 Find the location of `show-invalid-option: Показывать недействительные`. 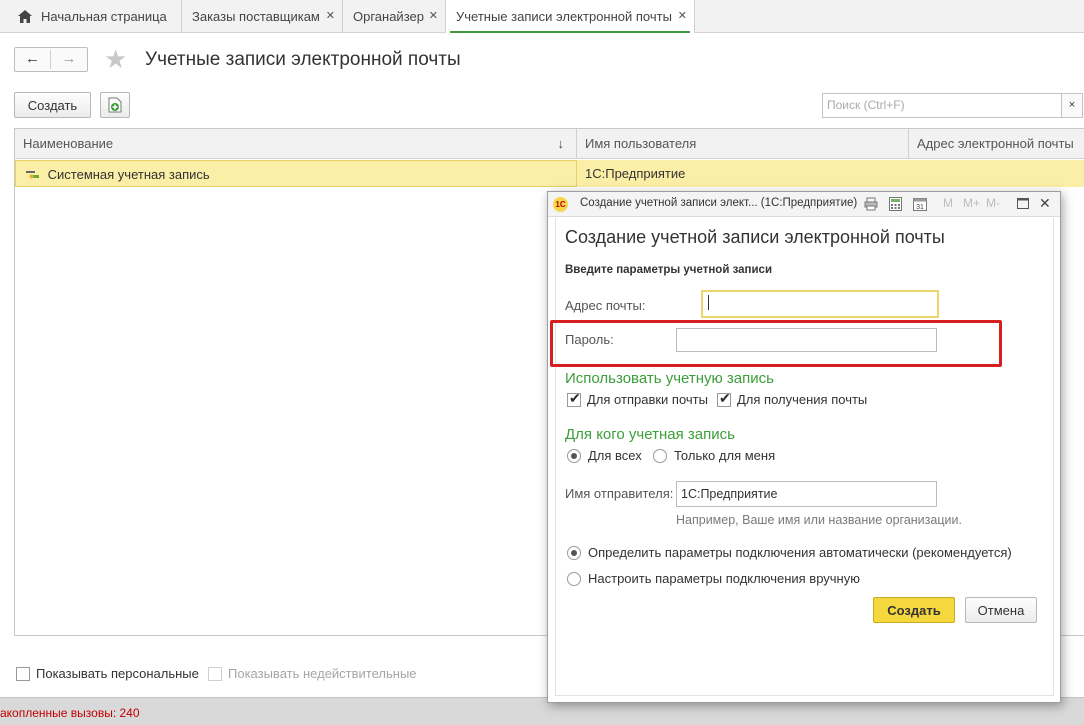

show-invalid-option: Показывать недействительные is located at coordinates (312, 673).